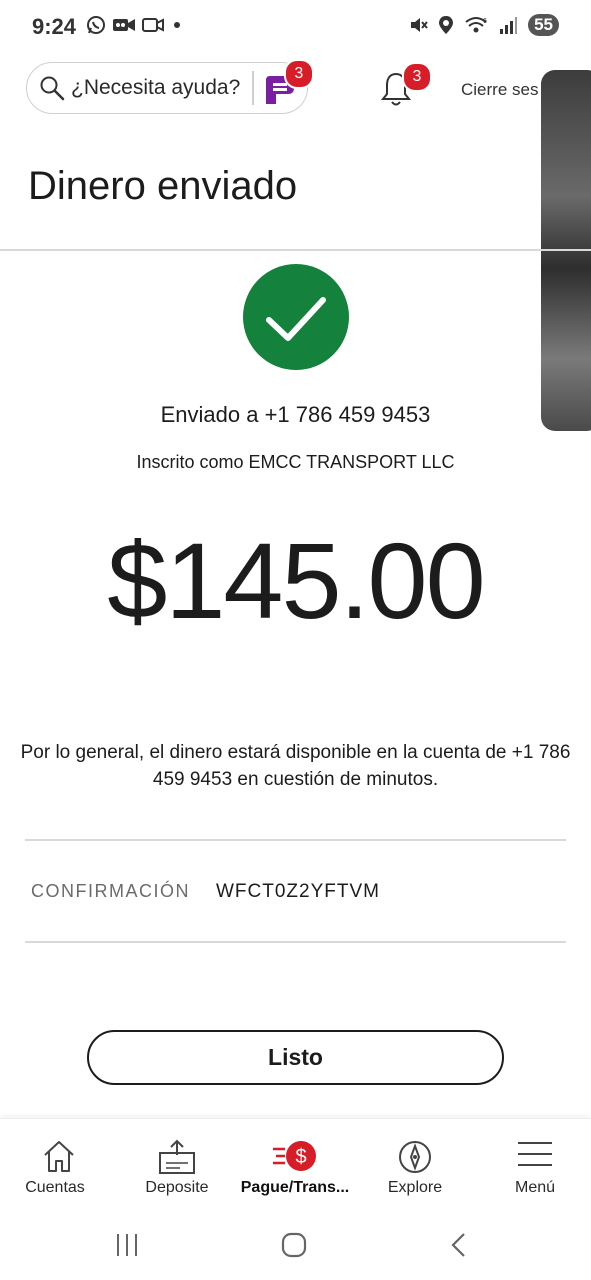 The image size is (591, 1280). I want to click on camera-icon, so click(153, 25).